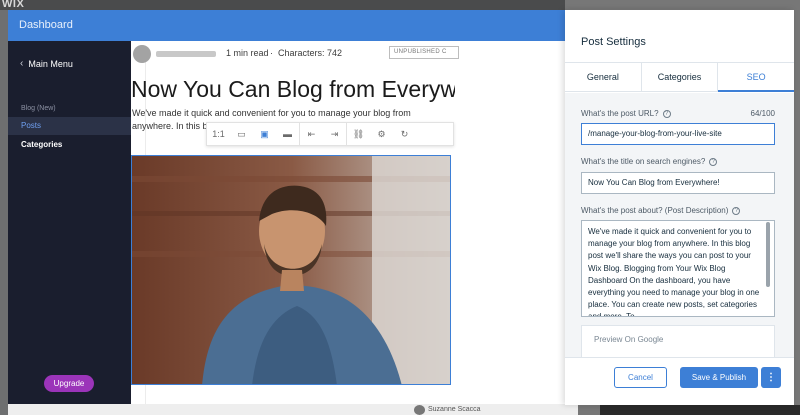 This screenshot has height=415, width=800. I want to click on wix-logo: WIX, so click(13, 5).